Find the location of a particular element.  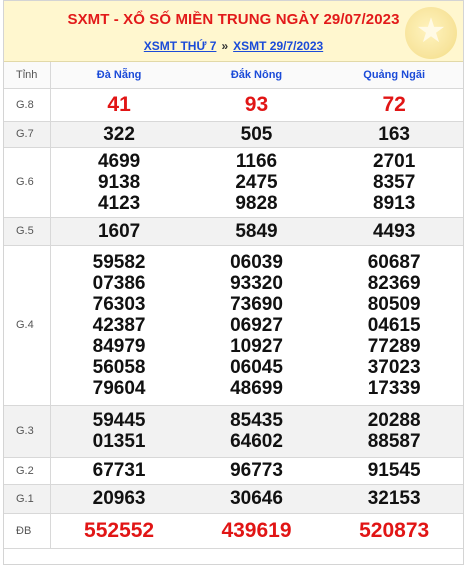

prize-number: 88587 is located at coordinates (394, 441).